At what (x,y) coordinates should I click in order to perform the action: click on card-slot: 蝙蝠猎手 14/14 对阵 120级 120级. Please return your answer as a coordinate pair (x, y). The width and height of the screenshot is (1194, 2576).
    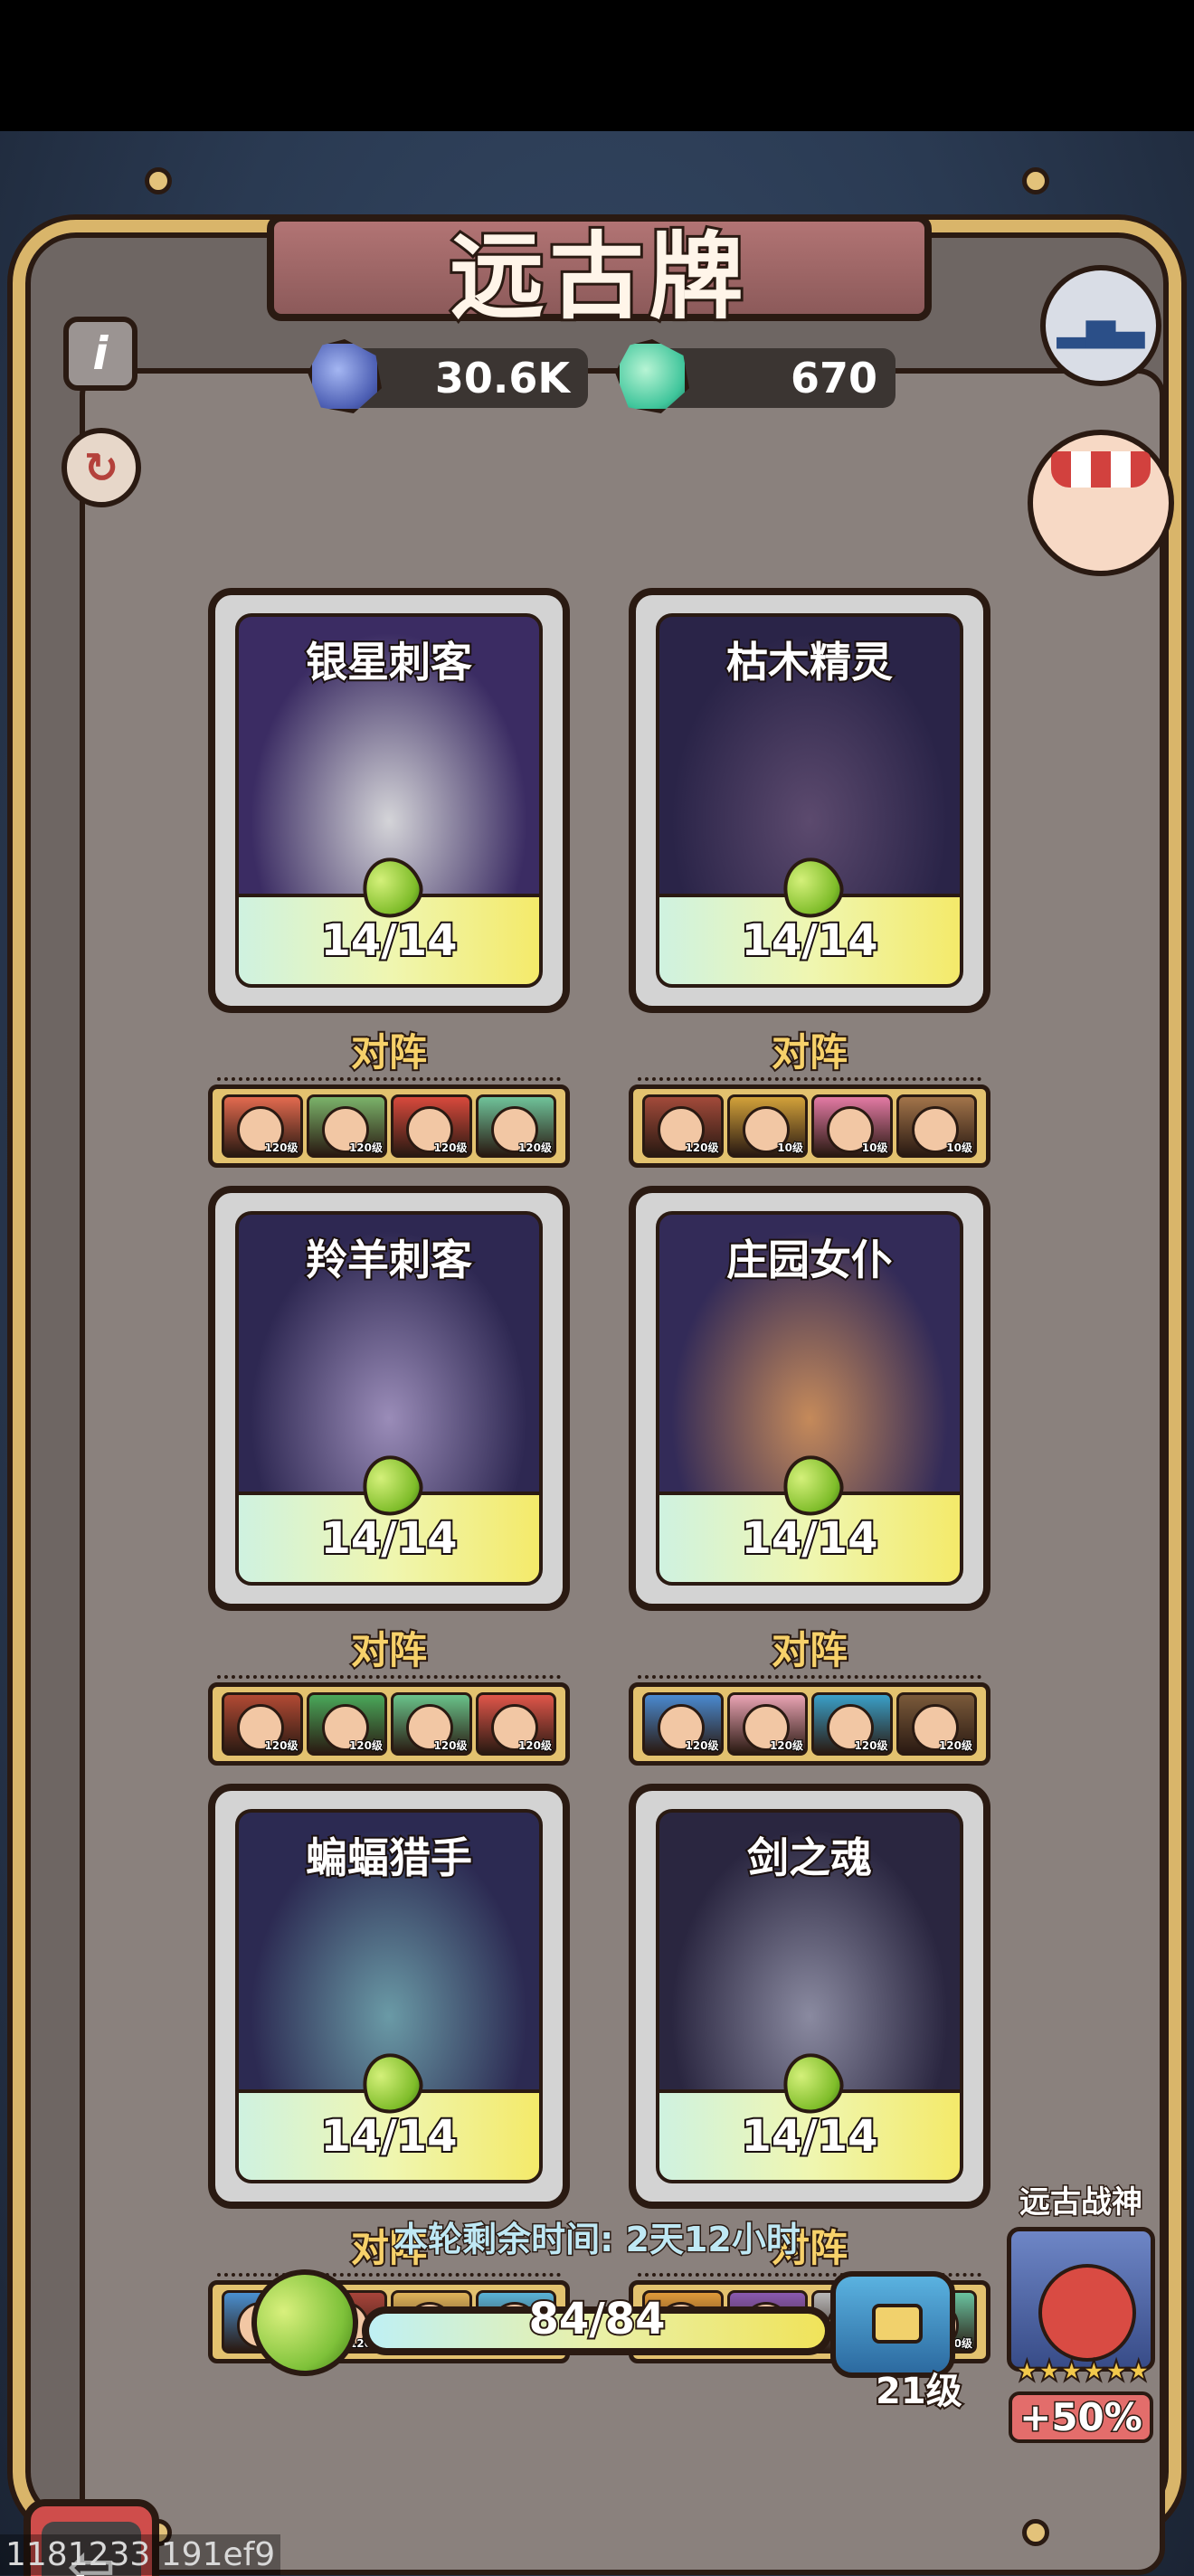
    Looking at the image, I should click on (389, 2073).